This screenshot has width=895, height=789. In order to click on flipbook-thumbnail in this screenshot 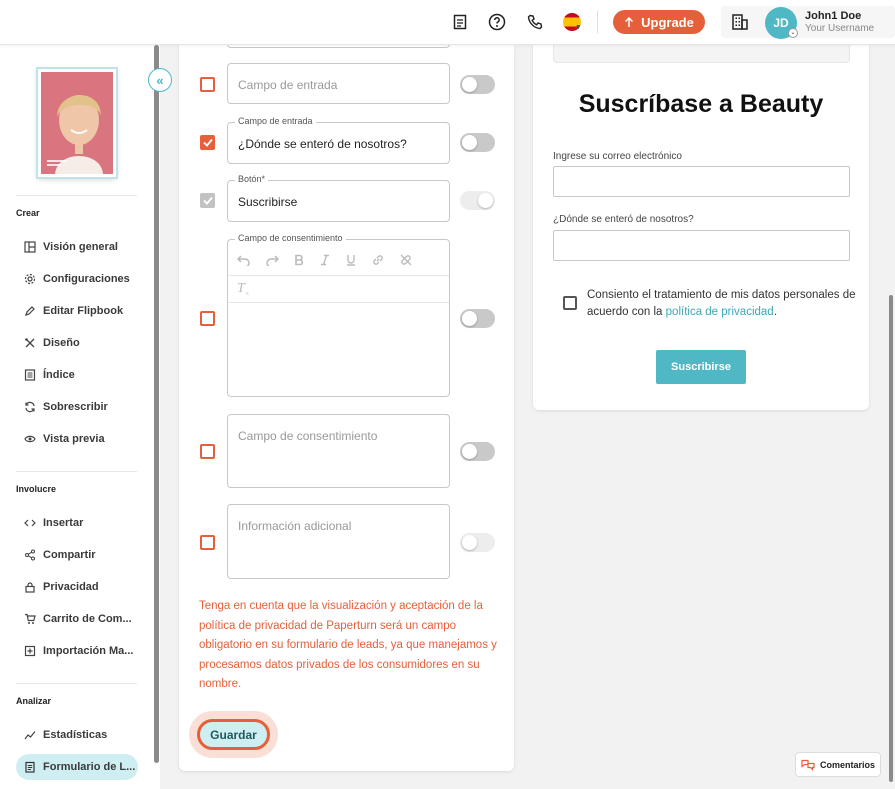, I will do `click(77, 123)`.